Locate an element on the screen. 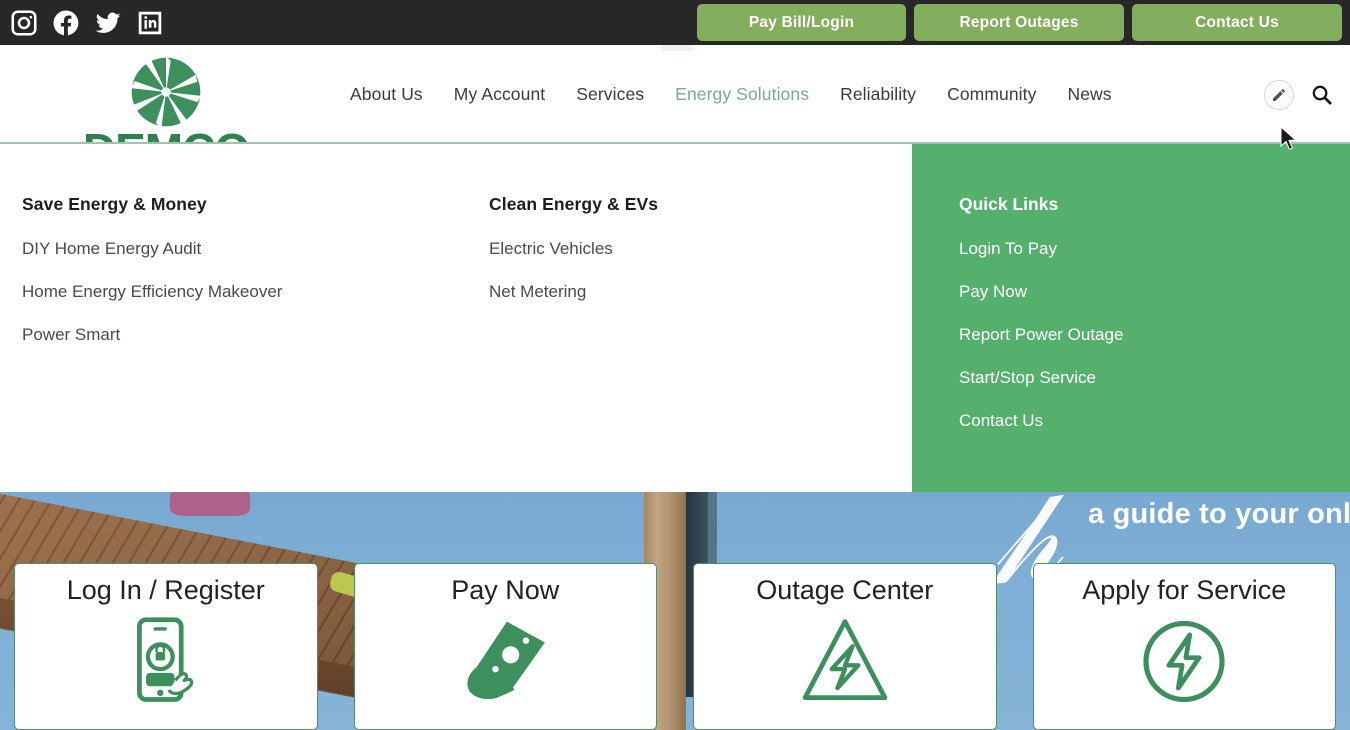  search-icon is located at coordinates (1321, 95).